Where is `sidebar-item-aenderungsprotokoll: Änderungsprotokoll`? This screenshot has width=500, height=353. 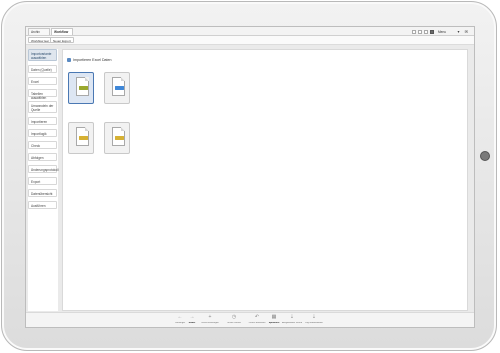 sidebar-item-aenderungsprotokoll: Änderungsprotokoll is located at coordinates (43, 169).